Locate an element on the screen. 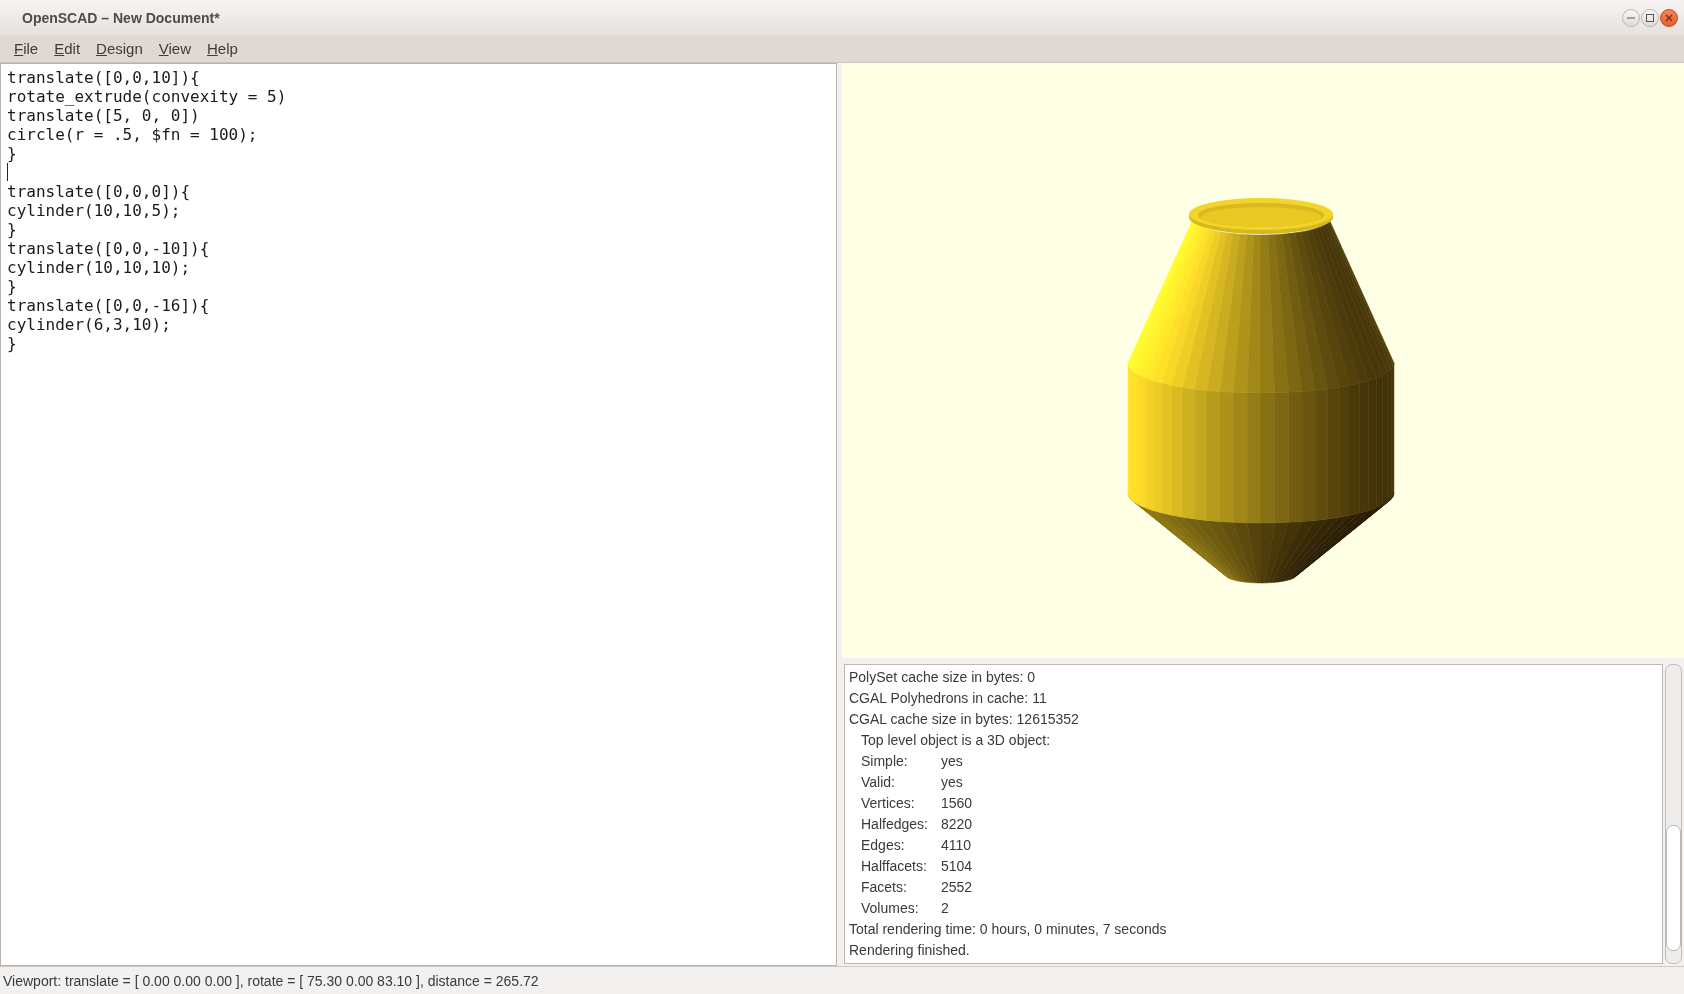  menu-item: Help is located at coordinates (222, 48).